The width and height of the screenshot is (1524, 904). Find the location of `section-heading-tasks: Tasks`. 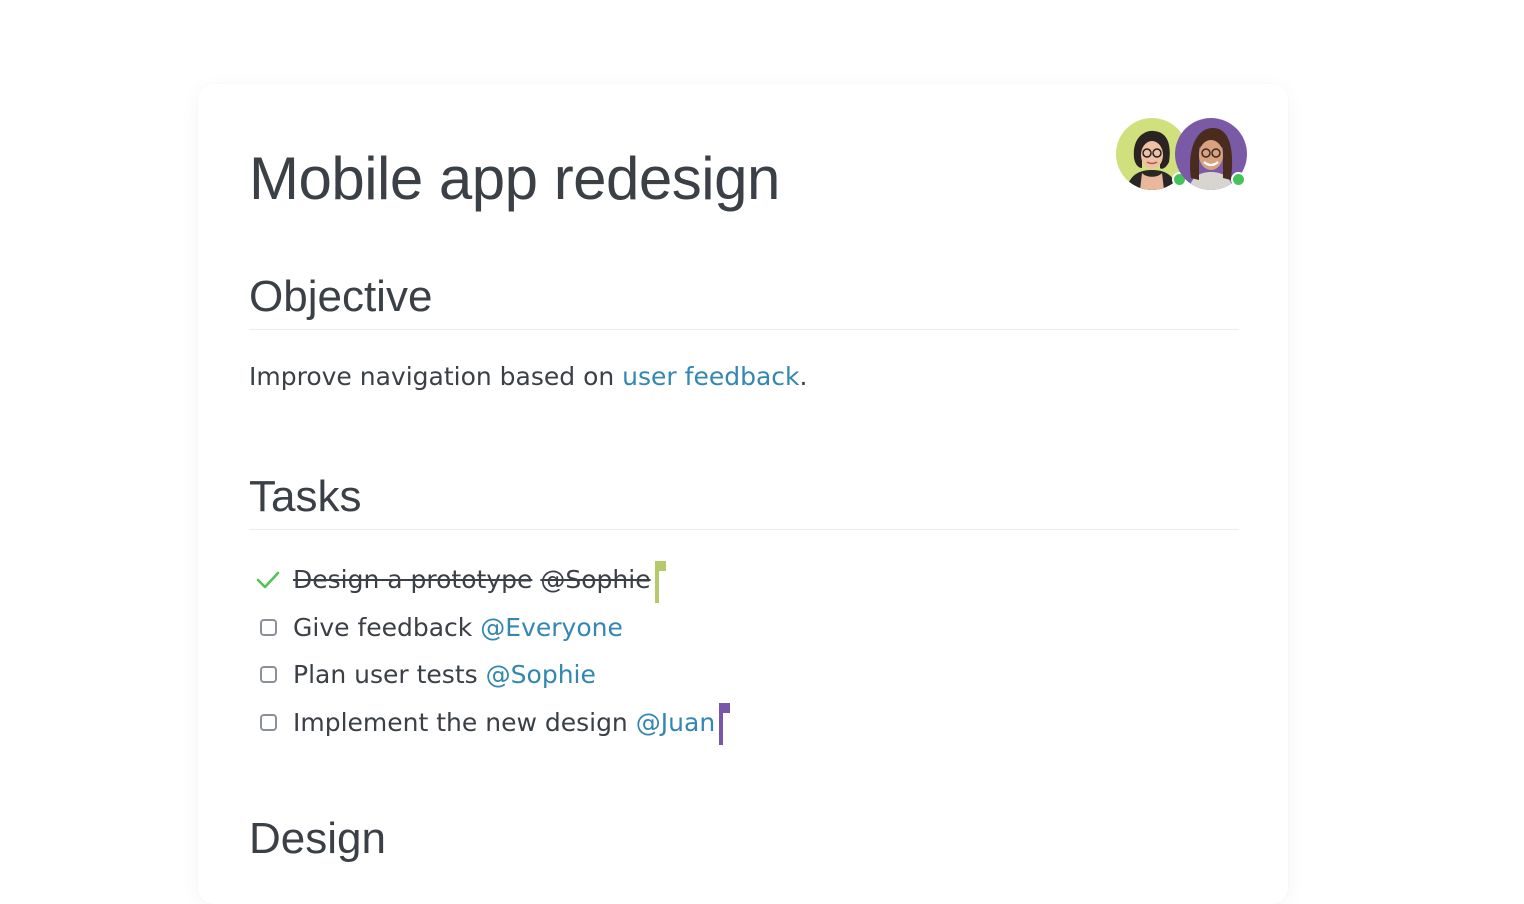

section-heading-tasks: Tasks is located at coordinates (305, 497).